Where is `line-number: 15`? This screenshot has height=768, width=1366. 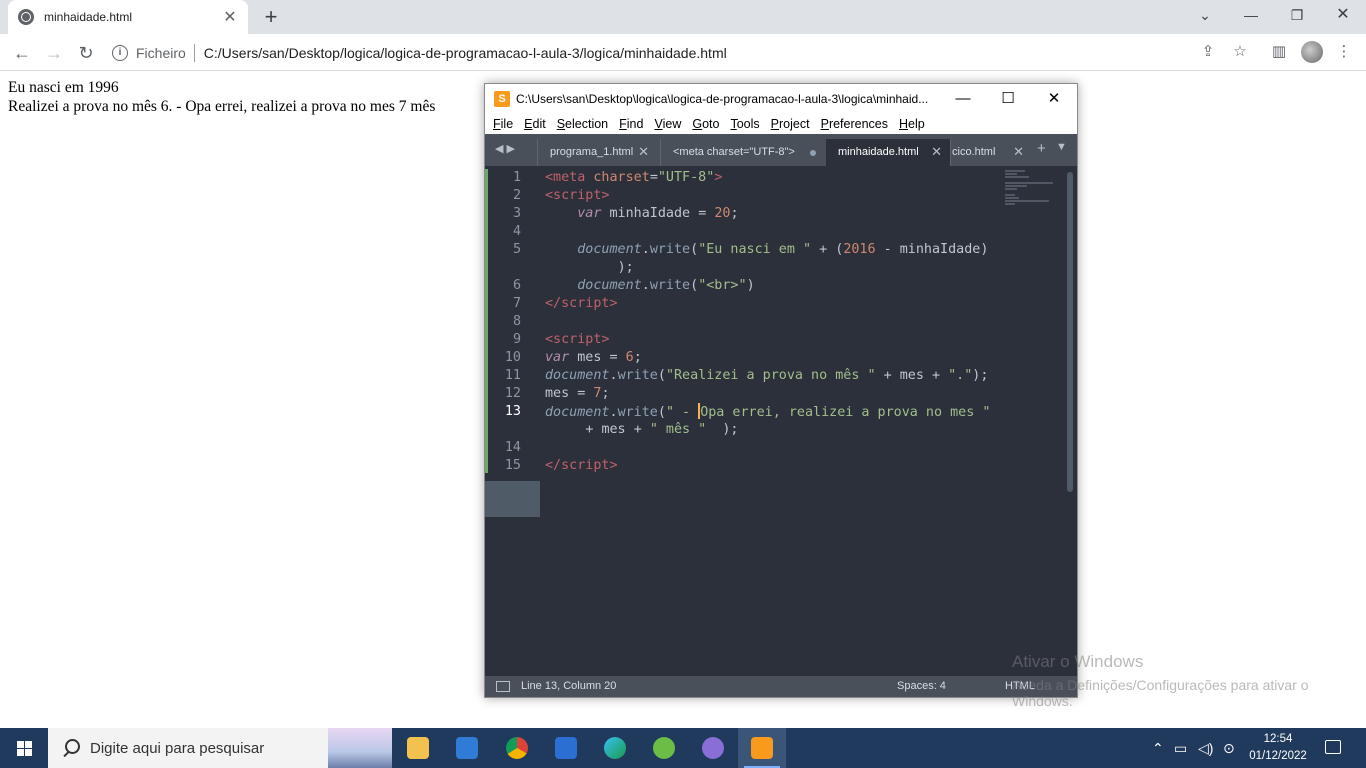 line-number: 15 is located at coordinates (512, 465).